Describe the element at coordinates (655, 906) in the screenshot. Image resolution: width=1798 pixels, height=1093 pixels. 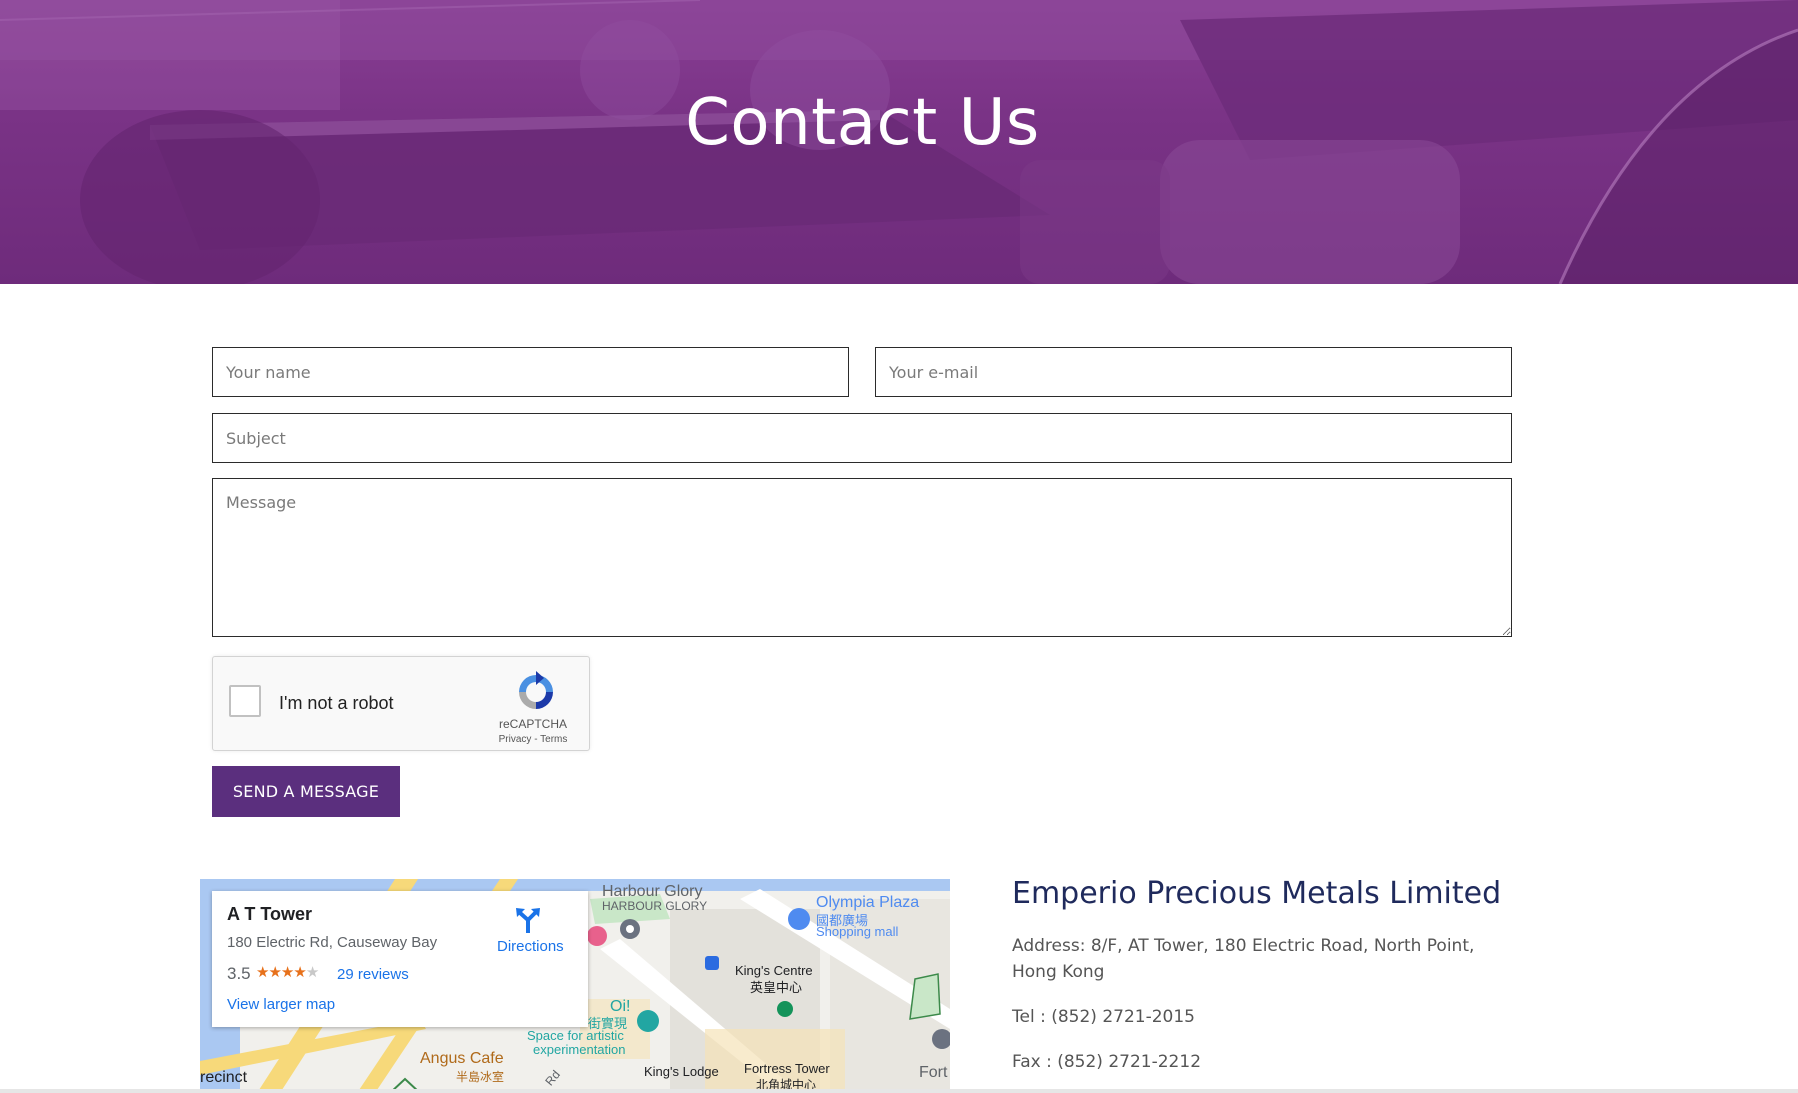
I see `map-label-harbour-glory-caps: HARBOUR GLORY` at that location.